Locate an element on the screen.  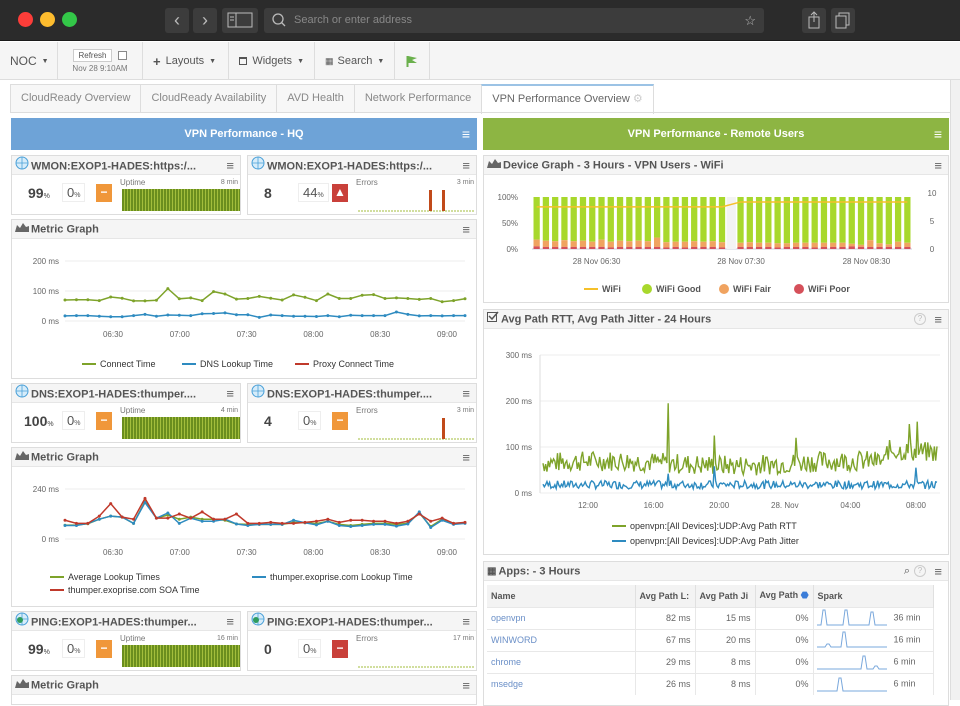
widgets-label: Widgets is located at coordinates (272, 61).